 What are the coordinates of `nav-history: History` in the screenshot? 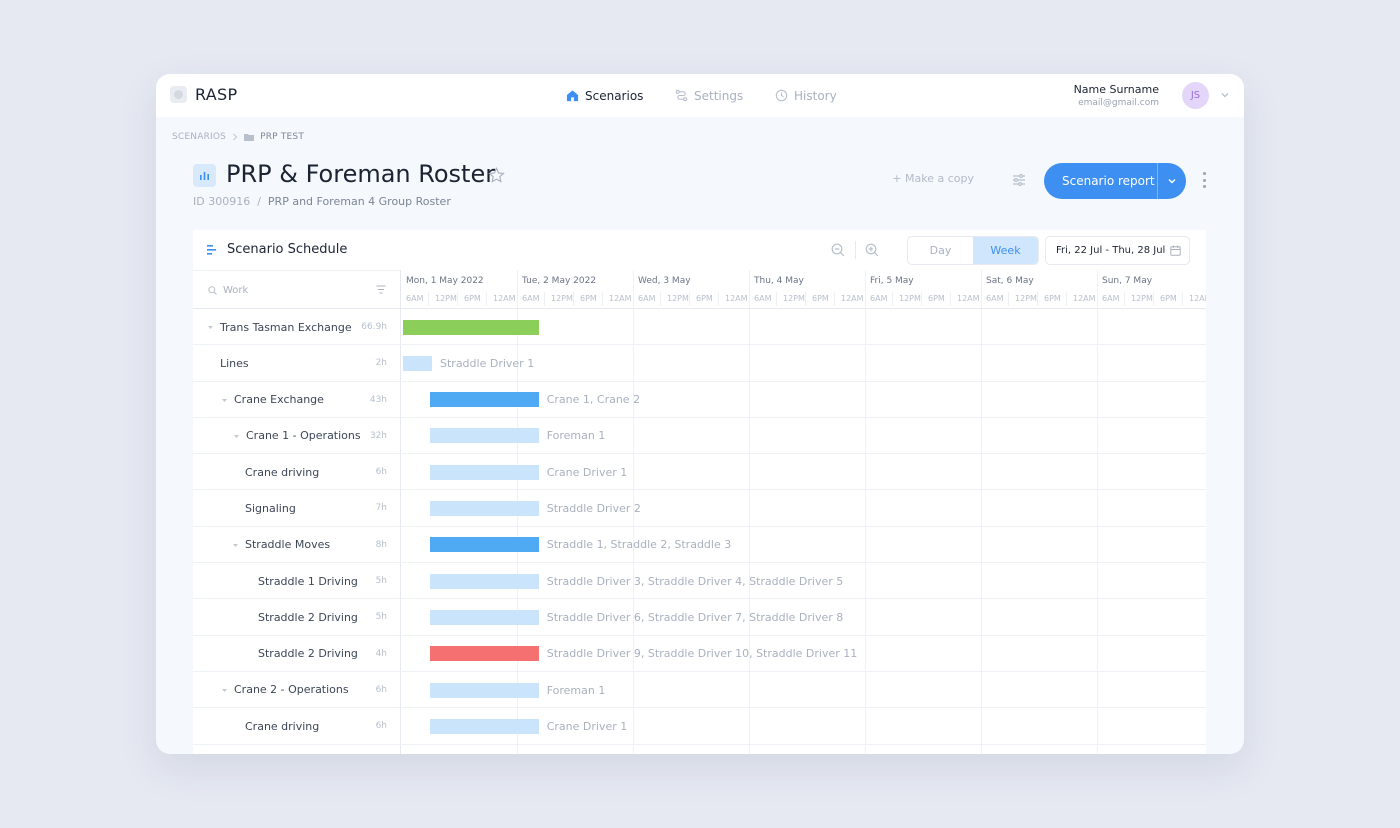 It's located at (806, 95).